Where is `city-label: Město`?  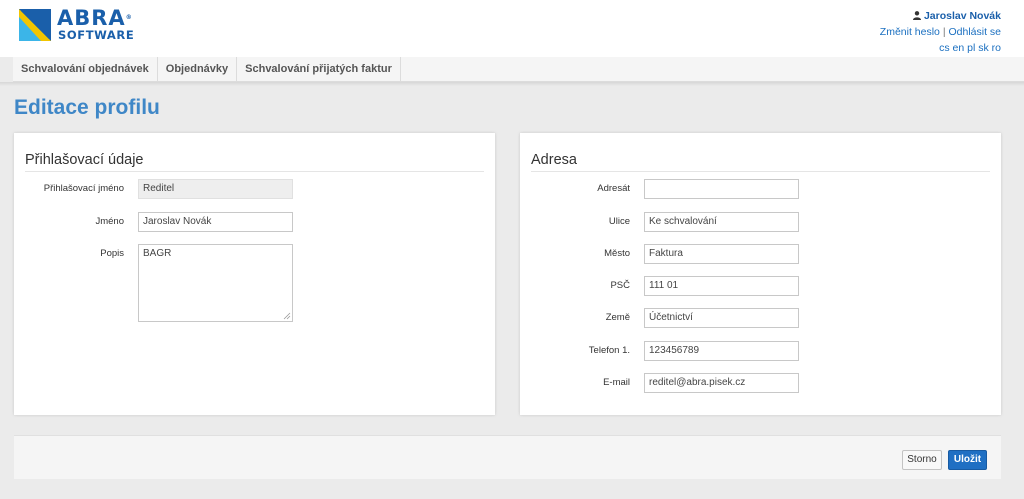 city-label: Město is located at coordinates (617, 253).